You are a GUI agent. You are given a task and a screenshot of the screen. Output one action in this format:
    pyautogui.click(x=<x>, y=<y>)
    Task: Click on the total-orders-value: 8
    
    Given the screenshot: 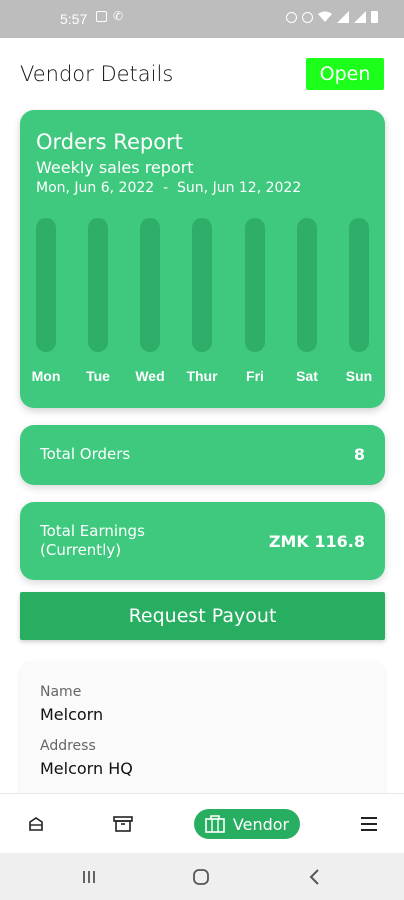 What is the action you would take?
    pyautogui.click(x=359, y=454)
    